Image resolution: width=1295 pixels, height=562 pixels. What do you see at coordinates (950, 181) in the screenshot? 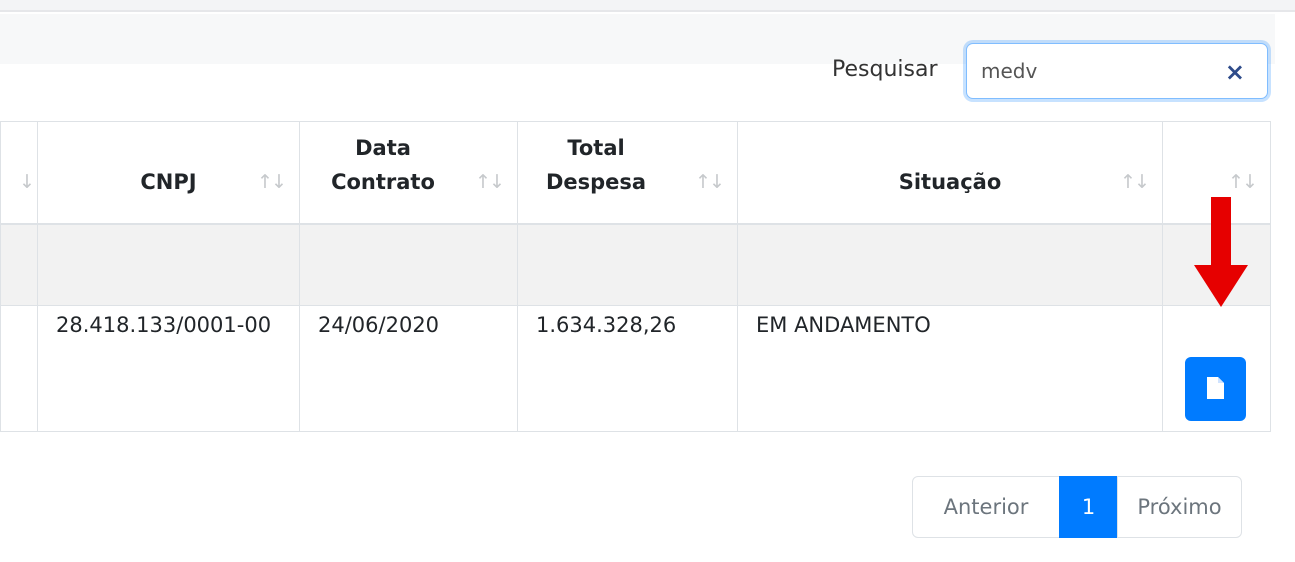
I see `column-header-label: Situação` at bounding box center [950, 181].